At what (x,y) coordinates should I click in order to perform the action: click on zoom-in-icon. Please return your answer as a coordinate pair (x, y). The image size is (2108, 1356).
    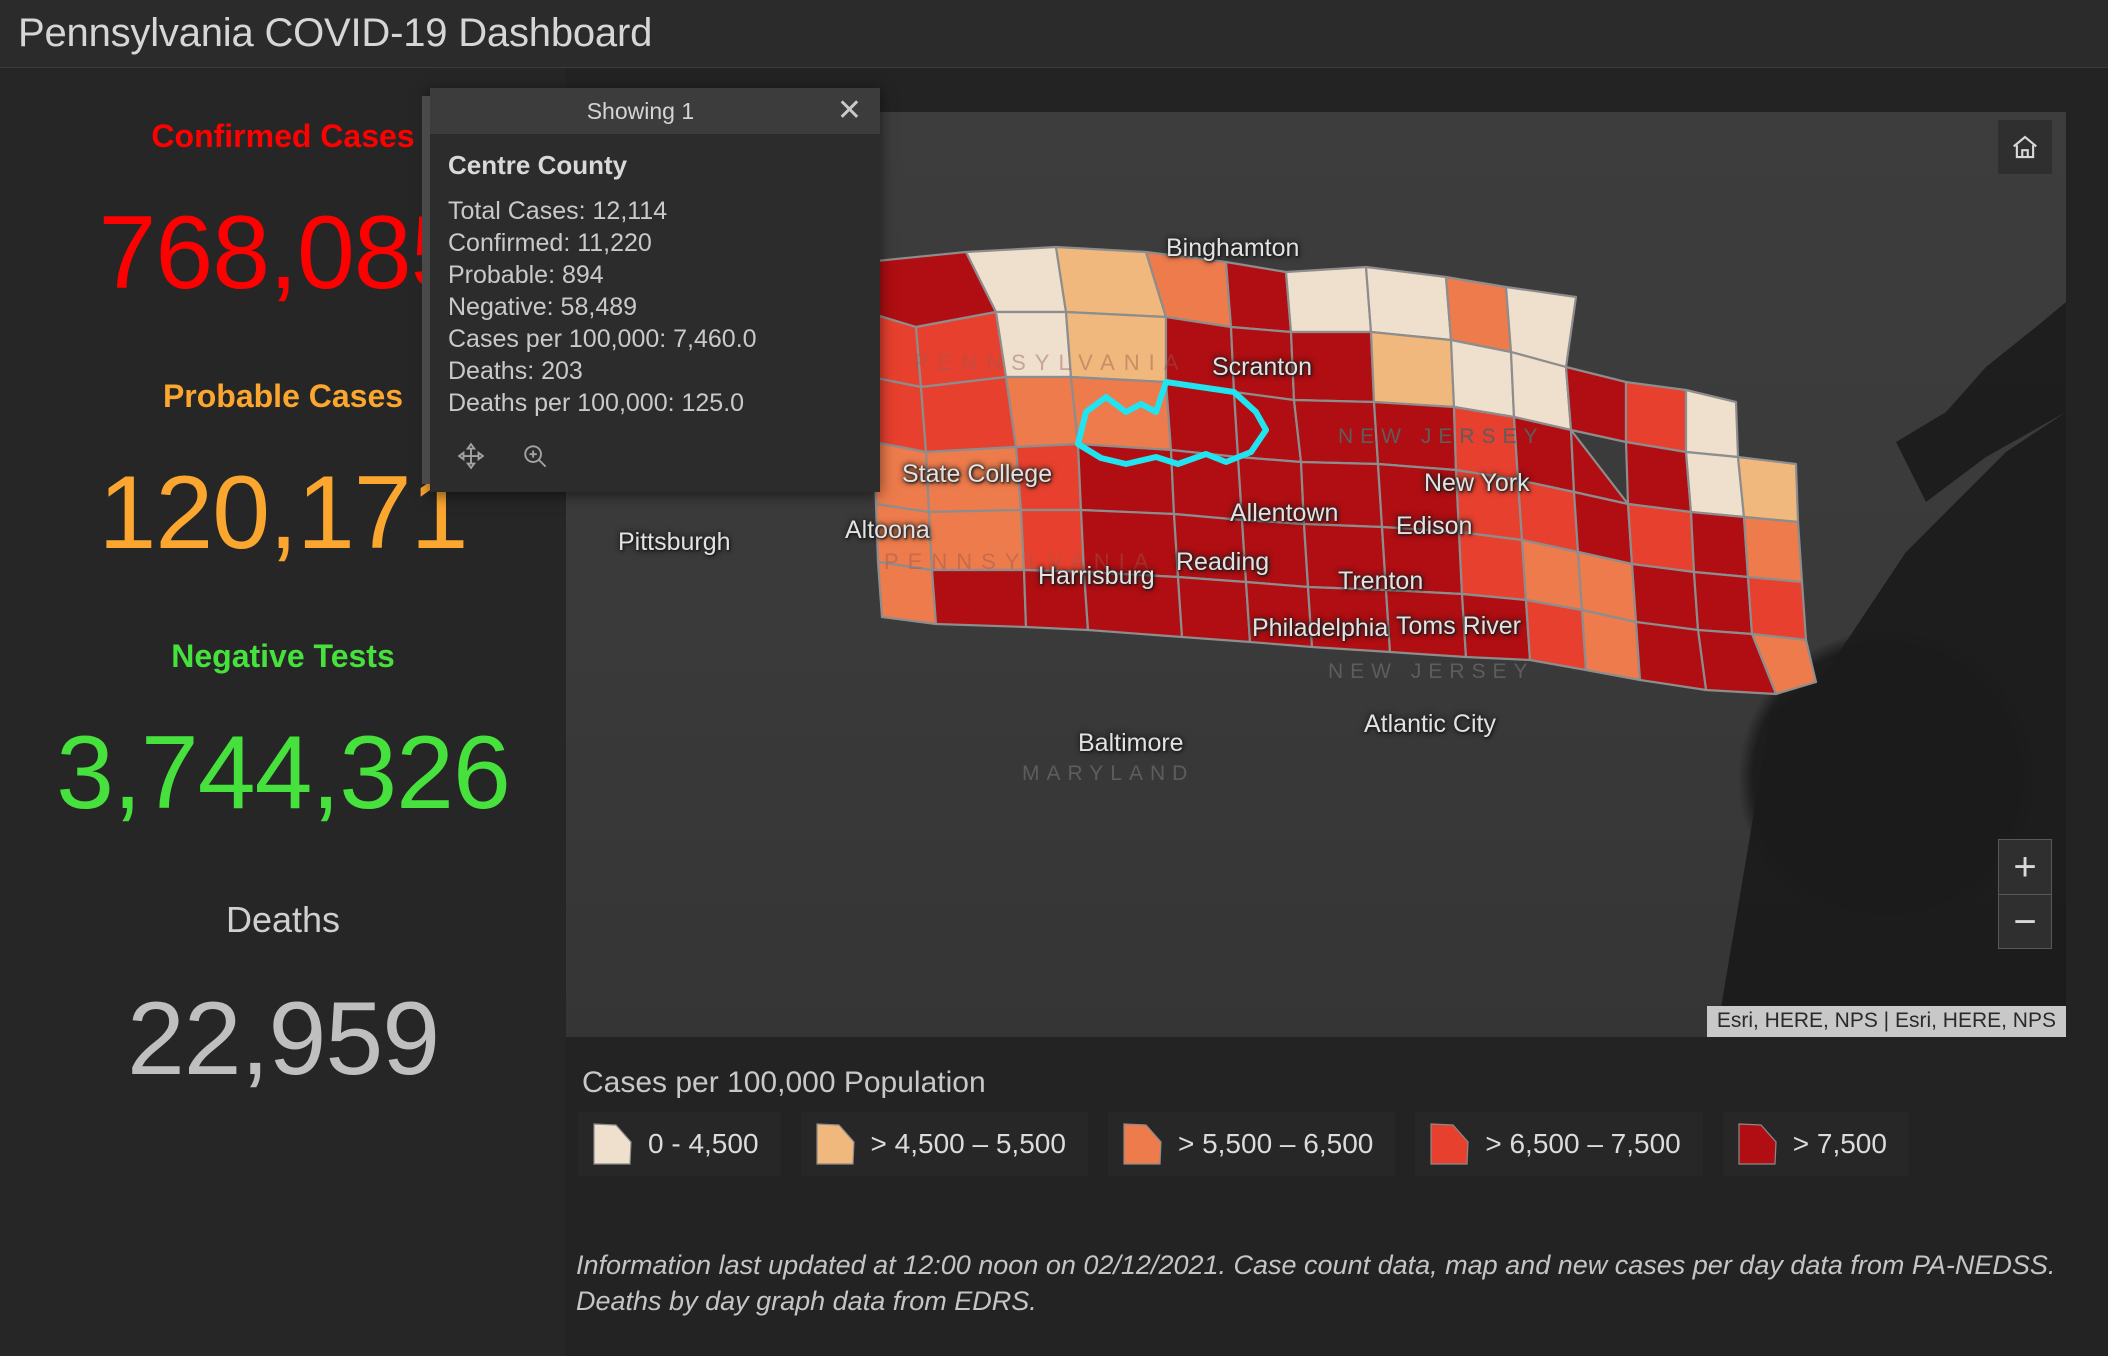
    Looking at the image, I should click on (535, 456).